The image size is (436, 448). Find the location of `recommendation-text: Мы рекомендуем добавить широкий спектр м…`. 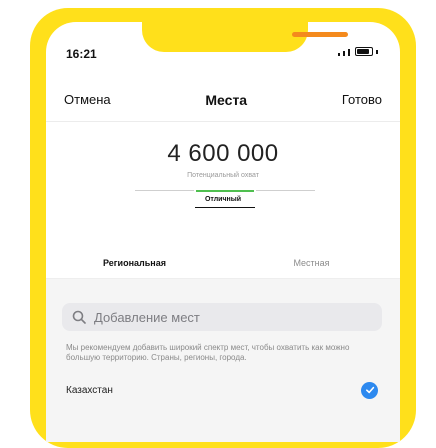

recommendation-text: Мы рекомендуем добавить широкий спектр м… is located at coordinates (208, 352).